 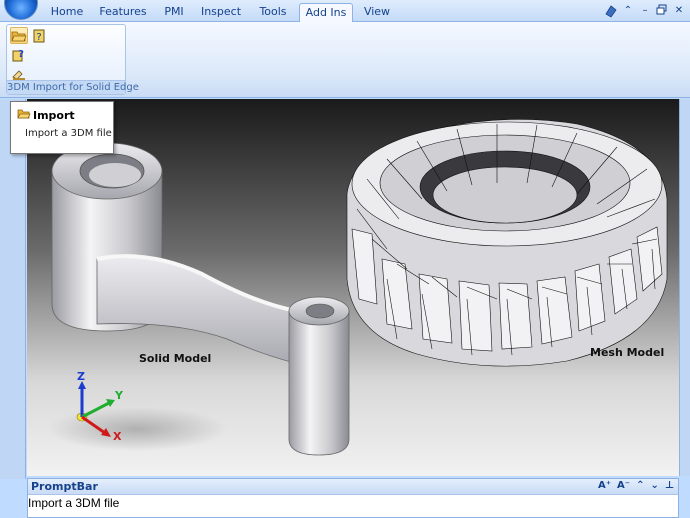 I want to click on restore-icon, so click(x=662, y=11).